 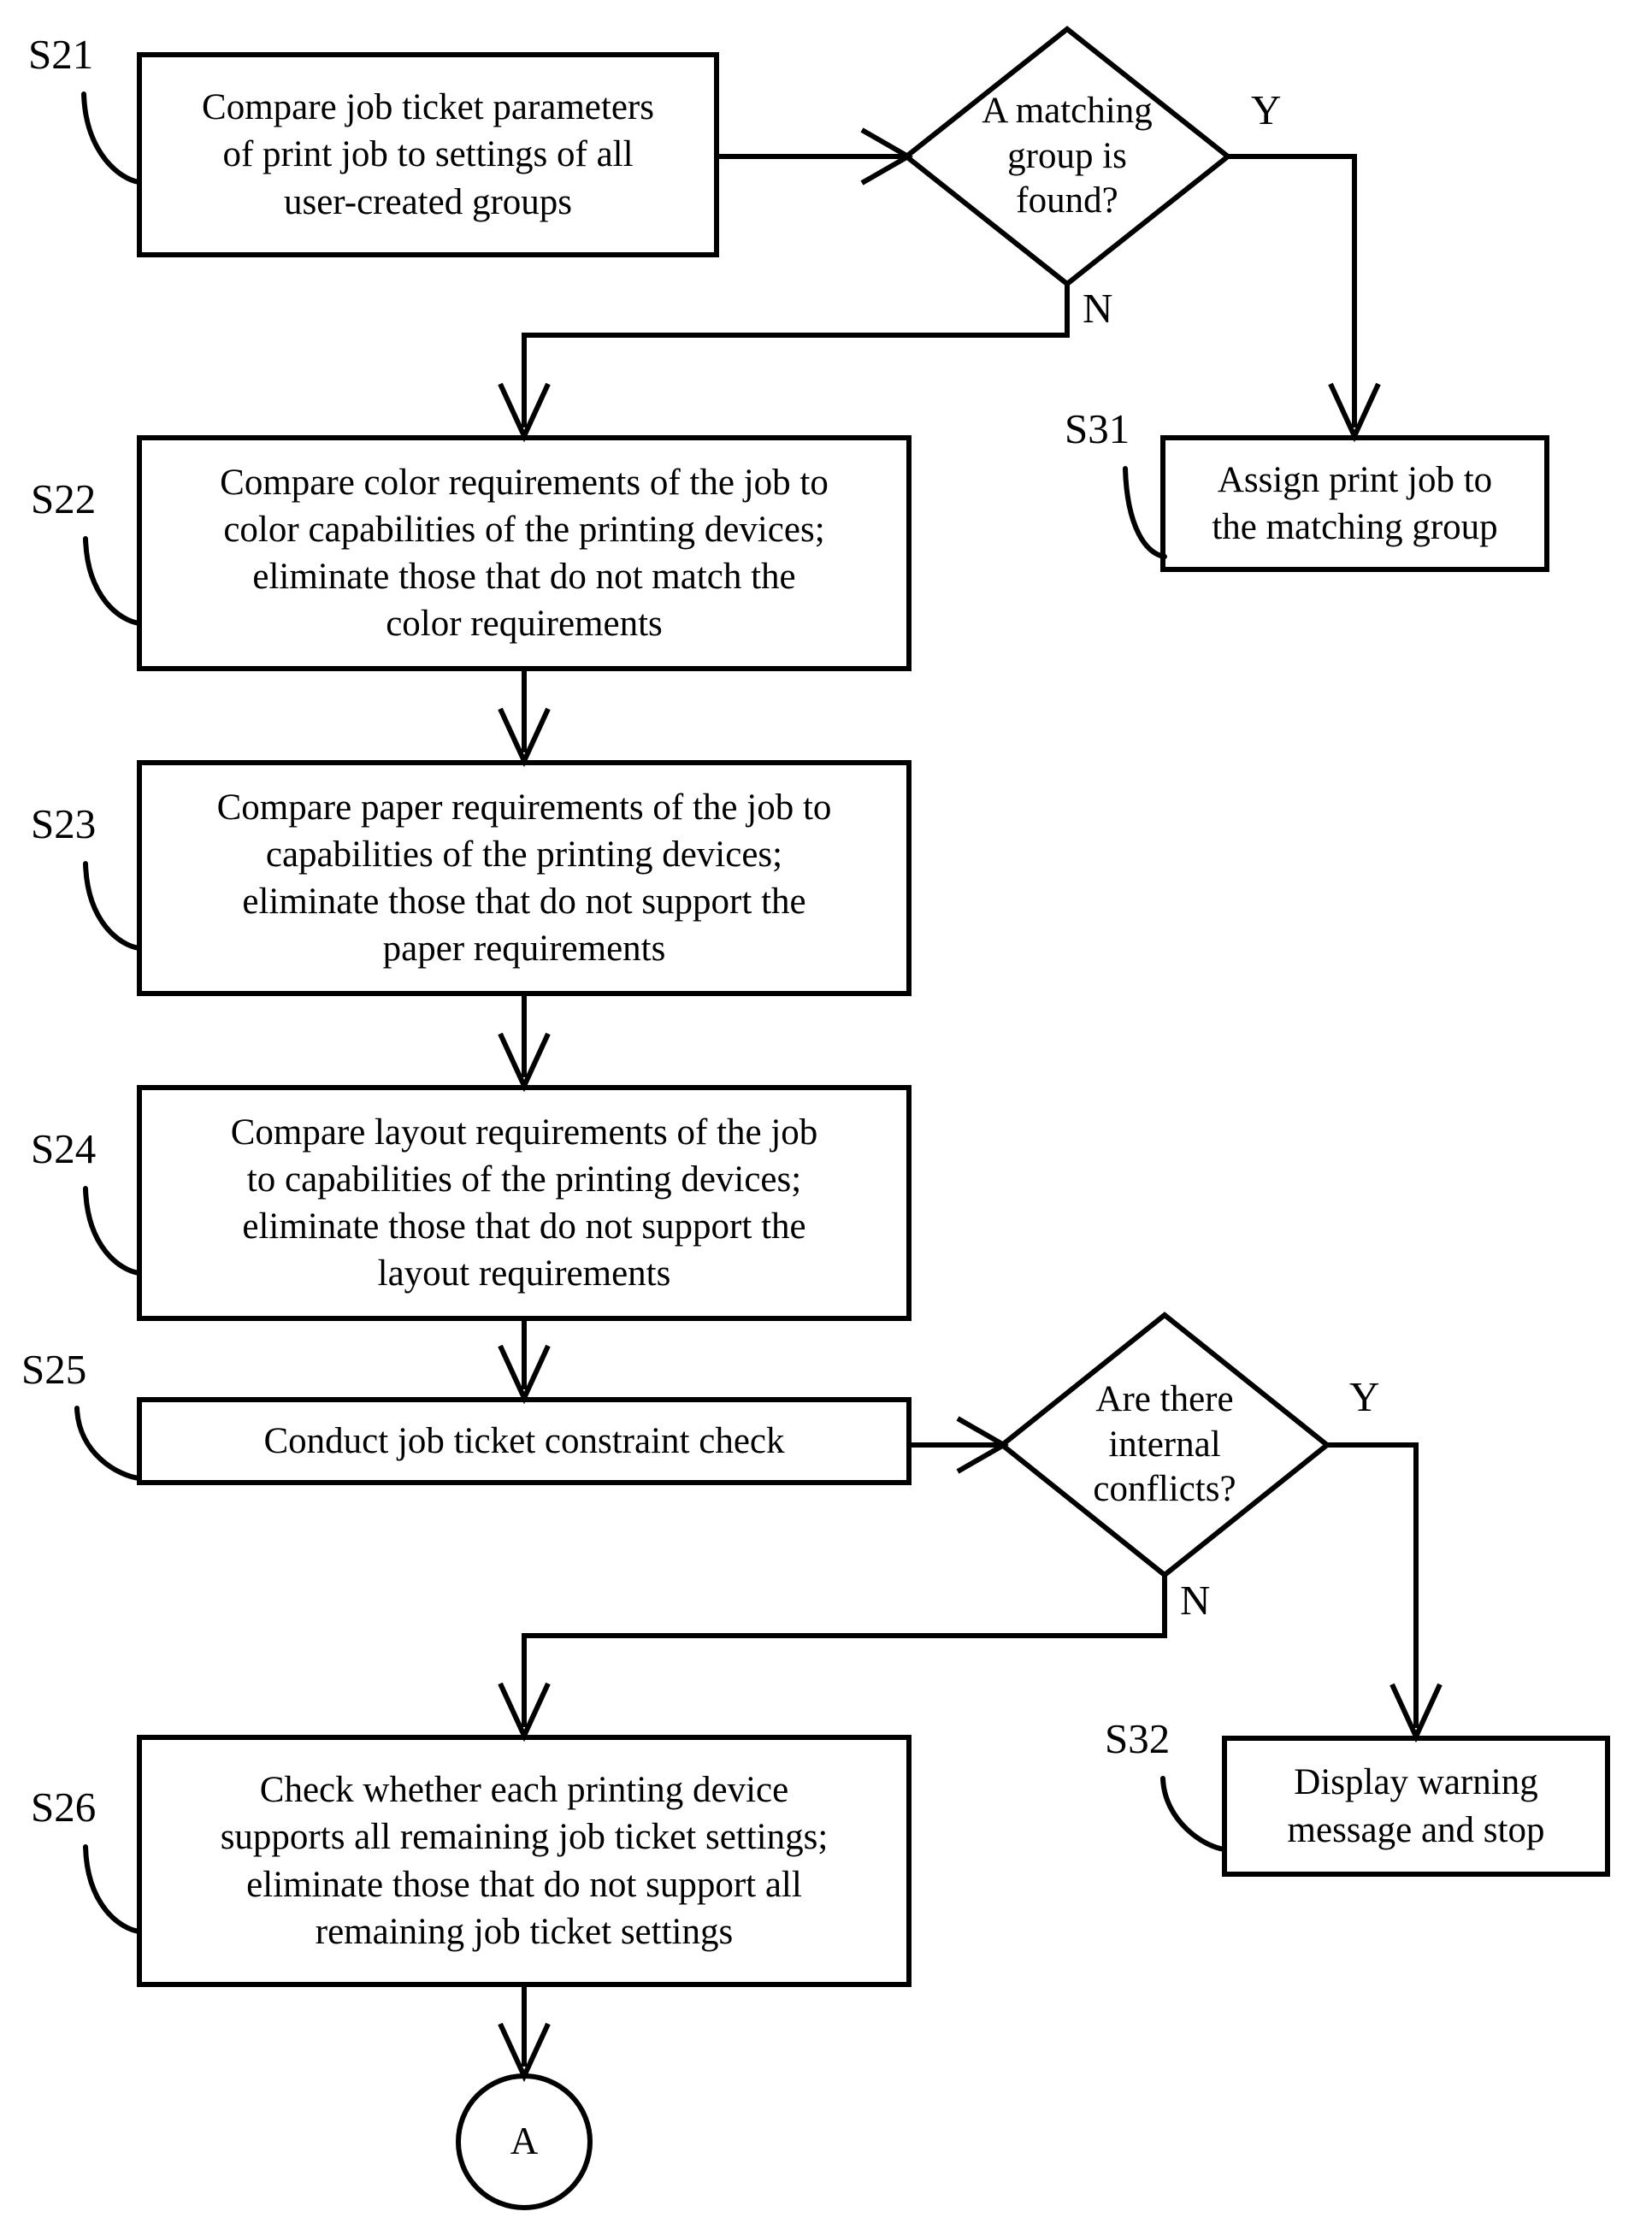 I want to click on leader-s21, so click(x=112, y=138).